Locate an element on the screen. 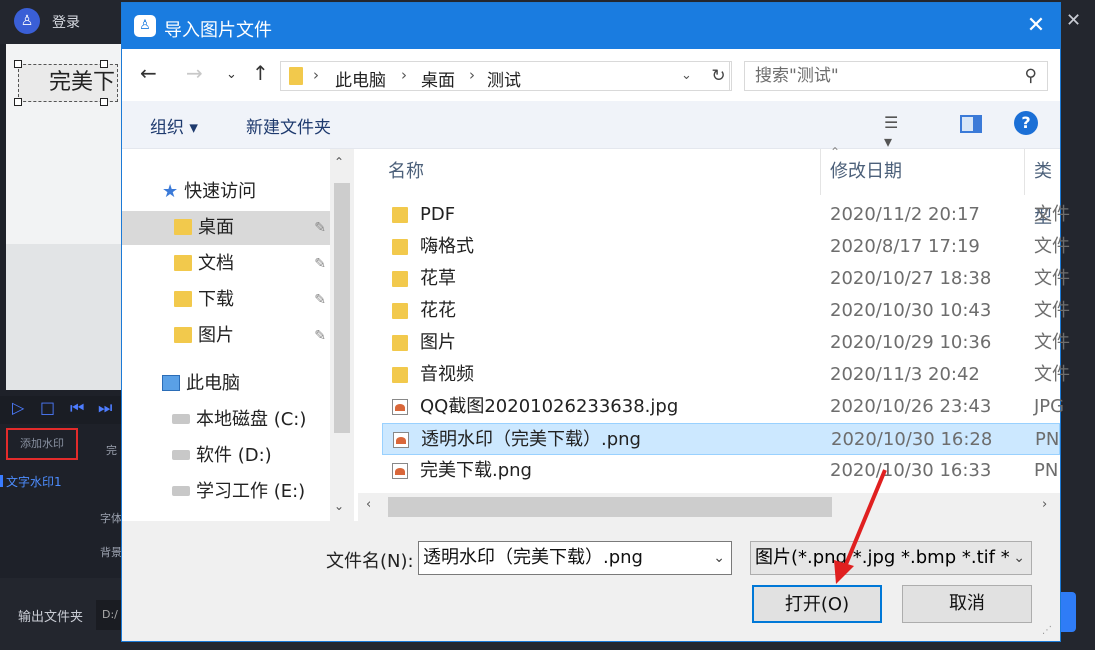 The image size is (1095, 650). desktop-folder-icon is located at coordinates (183, 227).